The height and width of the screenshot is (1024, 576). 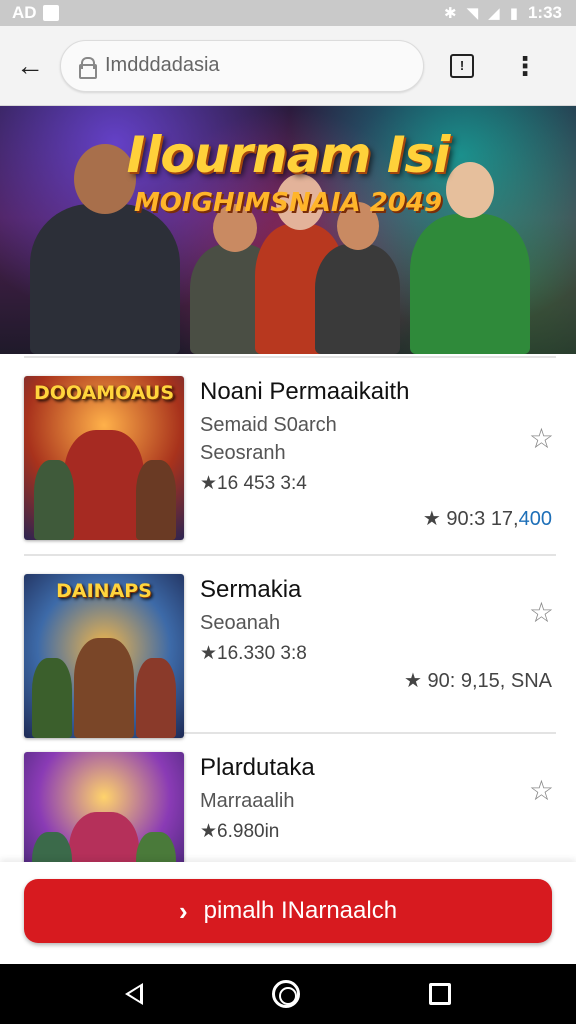 What do you see at coordinates (494, 13) in the screenshot?
I see `signal-icon: ◢` at bounding box center [494, 13].